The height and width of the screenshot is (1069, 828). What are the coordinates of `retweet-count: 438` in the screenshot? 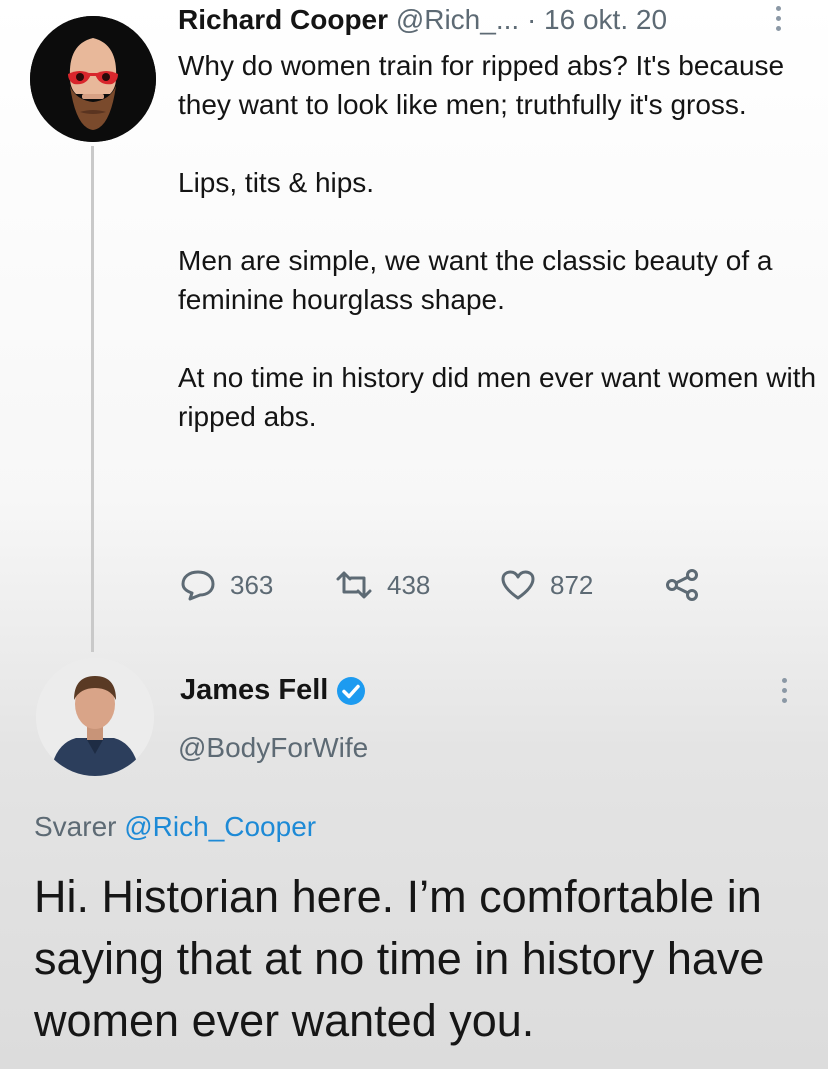 It's located at (409, 584).